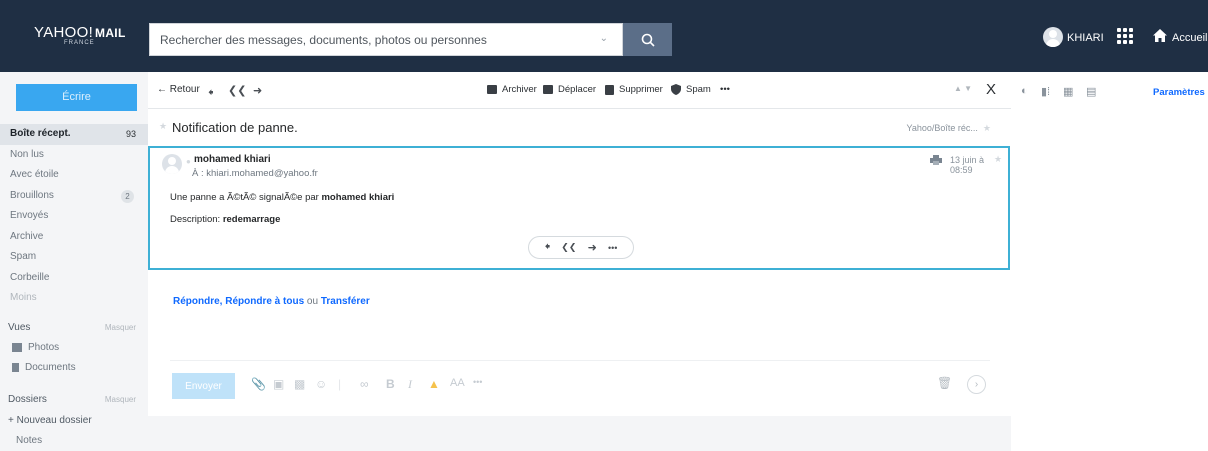 This screenshot has height=451, width=1208. I want to click on reply-icon: 🠸, so click(211, 93).